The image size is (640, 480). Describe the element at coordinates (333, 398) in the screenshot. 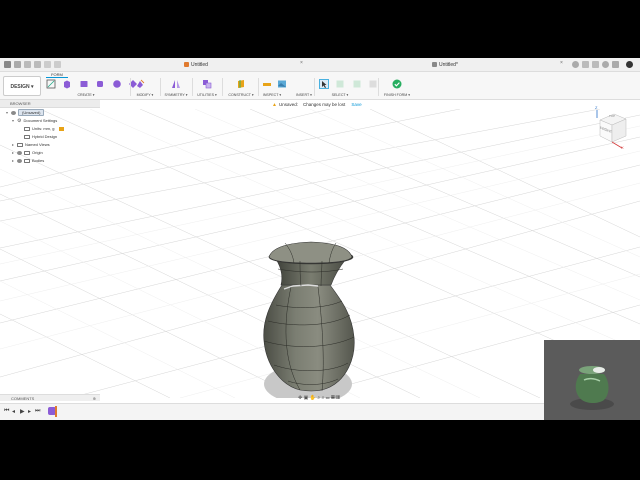

I see `grid-settings-icon: ▦` at that location.